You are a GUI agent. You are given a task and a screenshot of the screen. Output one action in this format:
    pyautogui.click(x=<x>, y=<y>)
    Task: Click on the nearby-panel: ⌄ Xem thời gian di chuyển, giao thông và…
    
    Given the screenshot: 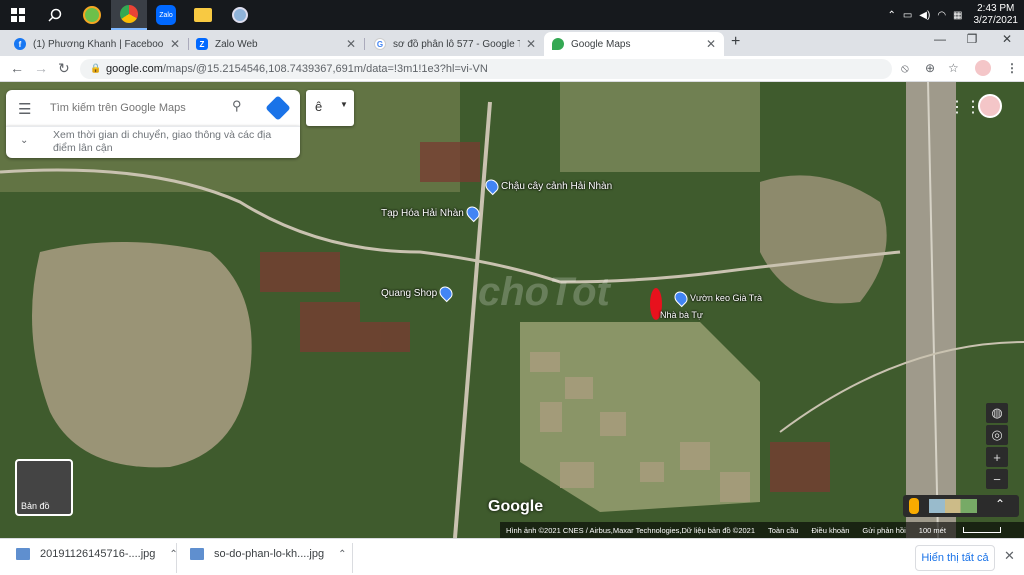 What is the action you would take?
    pyautogui.click(x=153, y=142)
    